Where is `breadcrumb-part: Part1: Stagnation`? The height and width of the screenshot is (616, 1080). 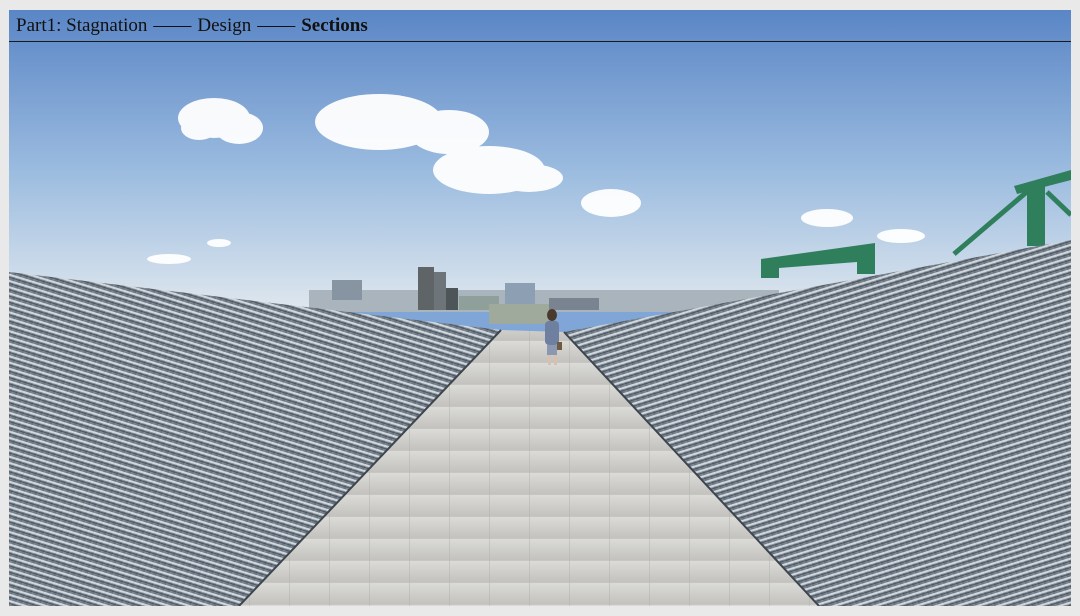 breadcrumb-part: Part1: Stagnation is located at coordinates (82, 25).